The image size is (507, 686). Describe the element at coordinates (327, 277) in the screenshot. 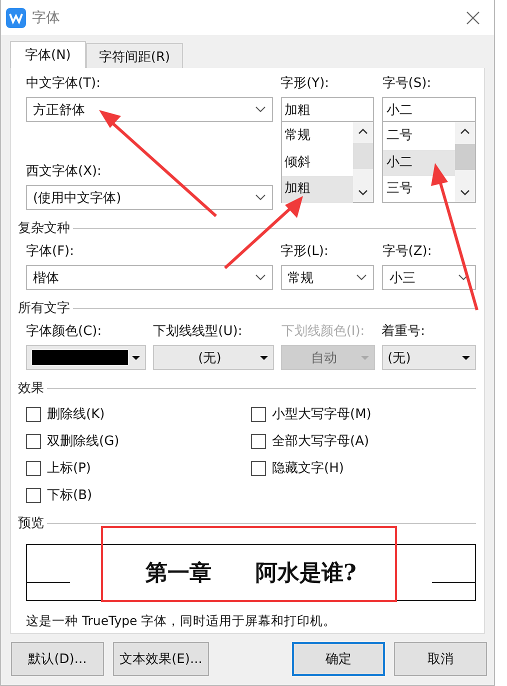

I see `dropdown-field: 常规` at that location.